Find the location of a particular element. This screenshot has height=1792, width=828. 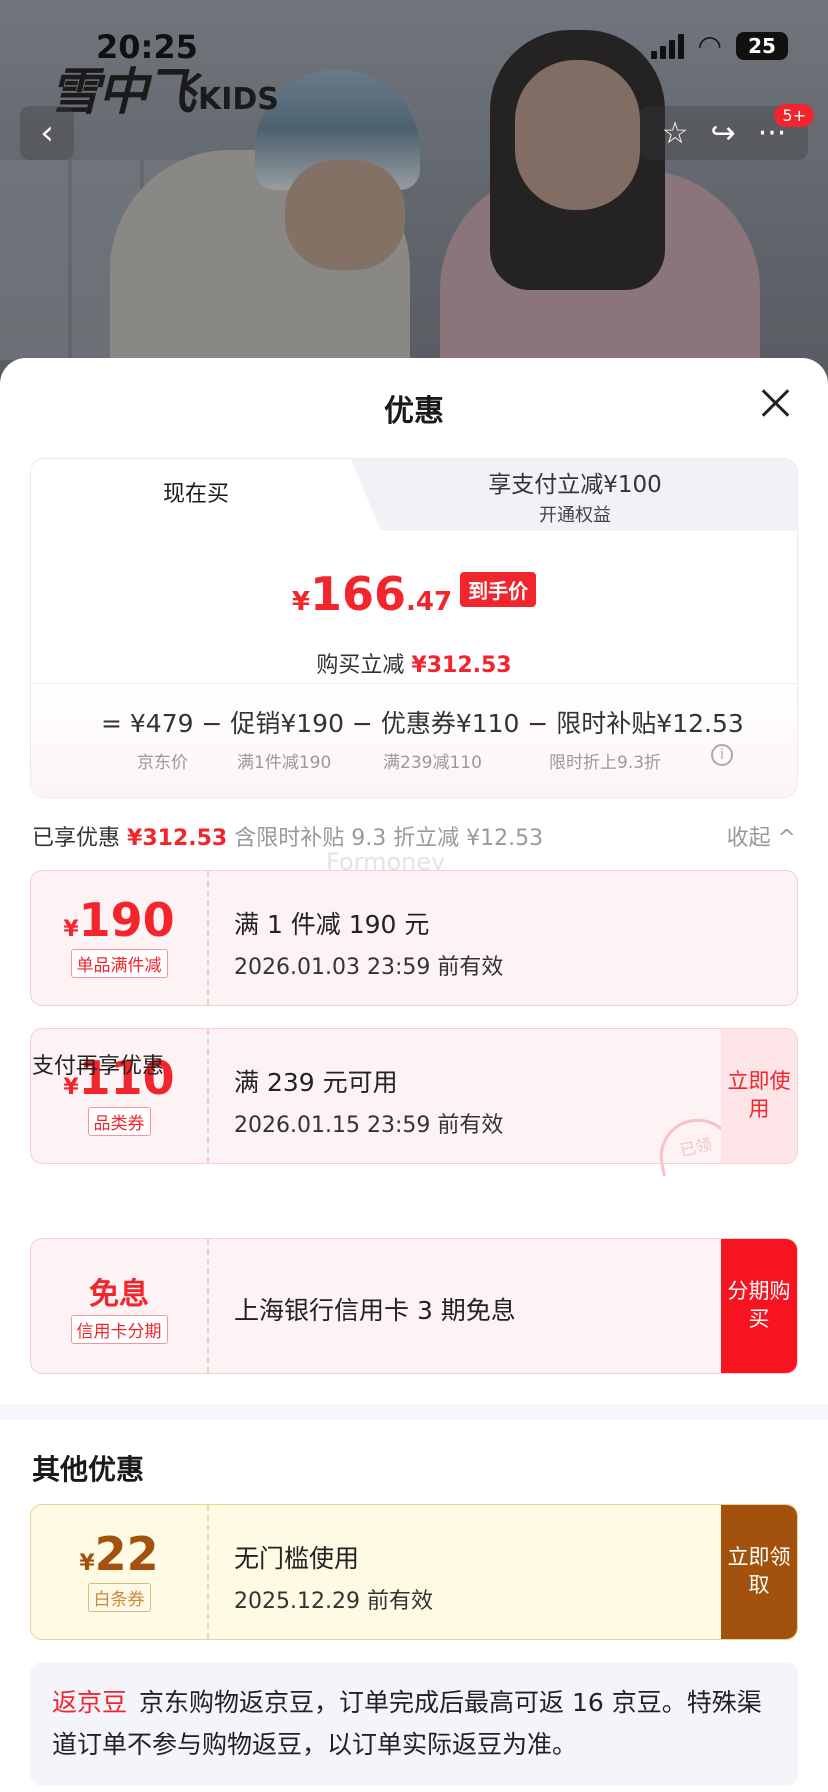

coupon-title: 无门槛使用 is located at coordinates (297, 1558).